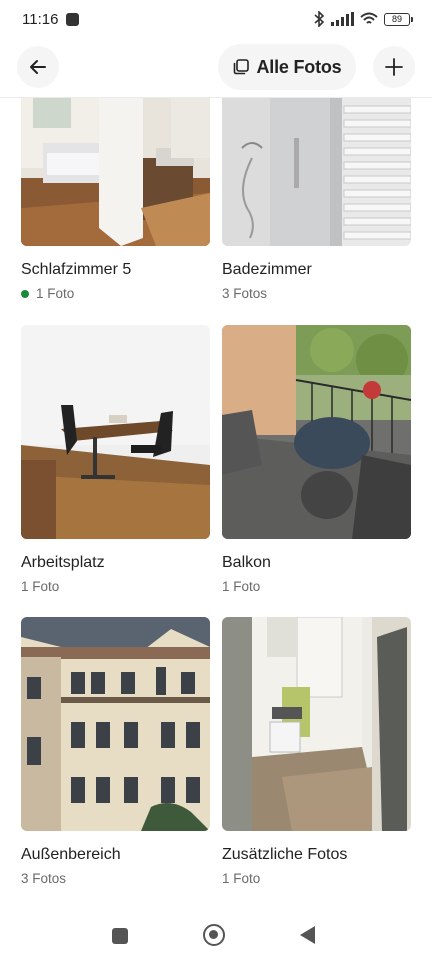 Image resolution: width=432 pixels, height=960 pixels. Describe the element at coordinates (267, 269) in the screenshot. I see `room-title: Badezimmer` at that location.